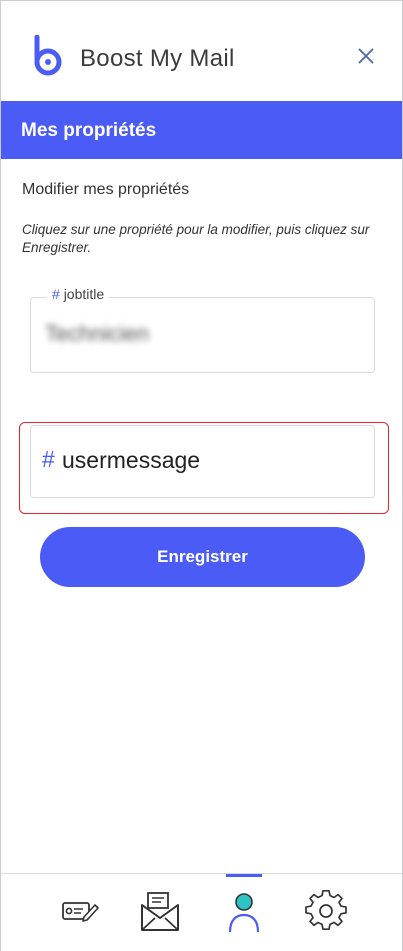 Image resolution: width=403 pixels, height=951 pixels. Describe the element at coordinates (157, 58) in the screenshot. I see `app-title: Boost My Mail` at that location.